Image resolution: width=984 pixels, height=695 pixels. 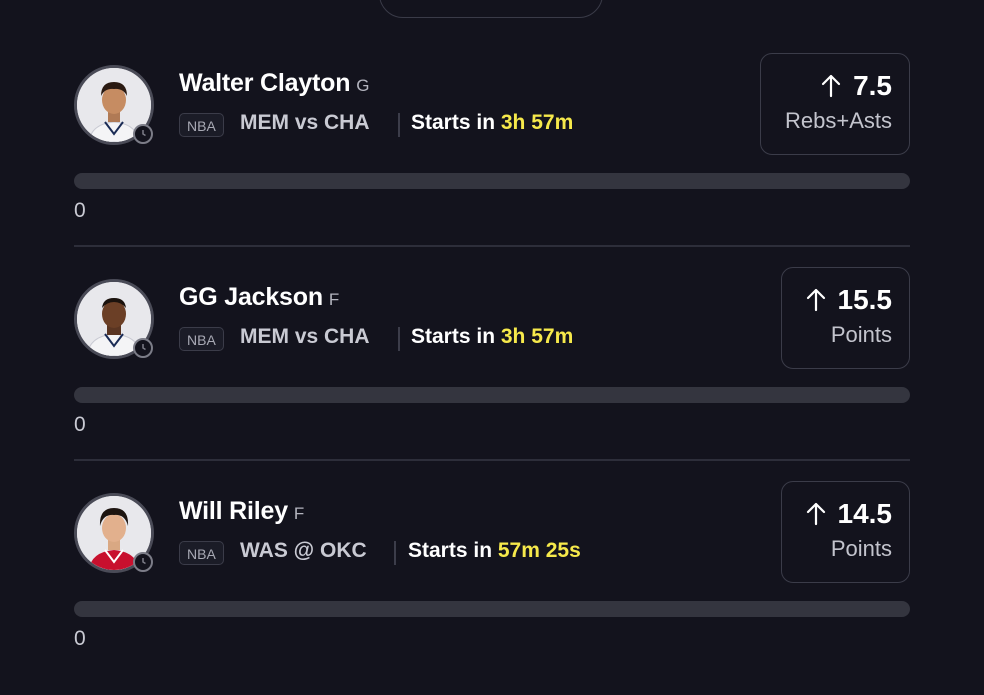 I want to click on player-position: G, so click(x=363, y=85).